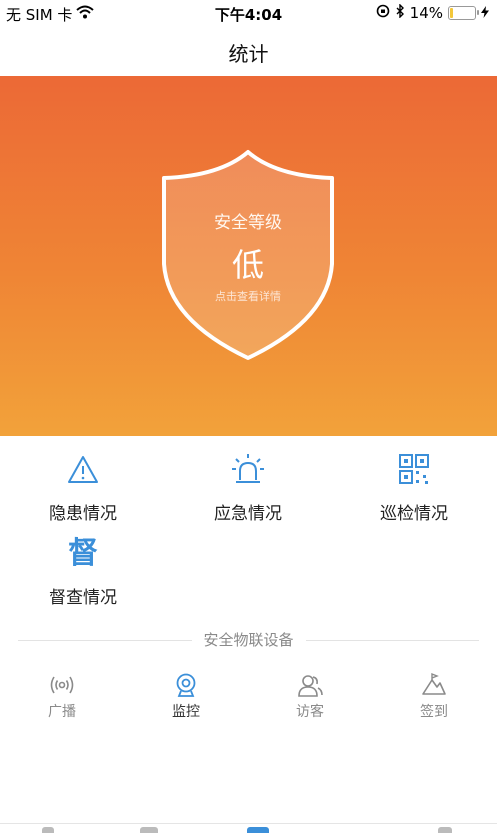 The image size is (497, 834). What do you see at coordinates (414, 514) in the screenshot?
I see `grid-item-label: 巡检情况` at bounding box center [414, 514].